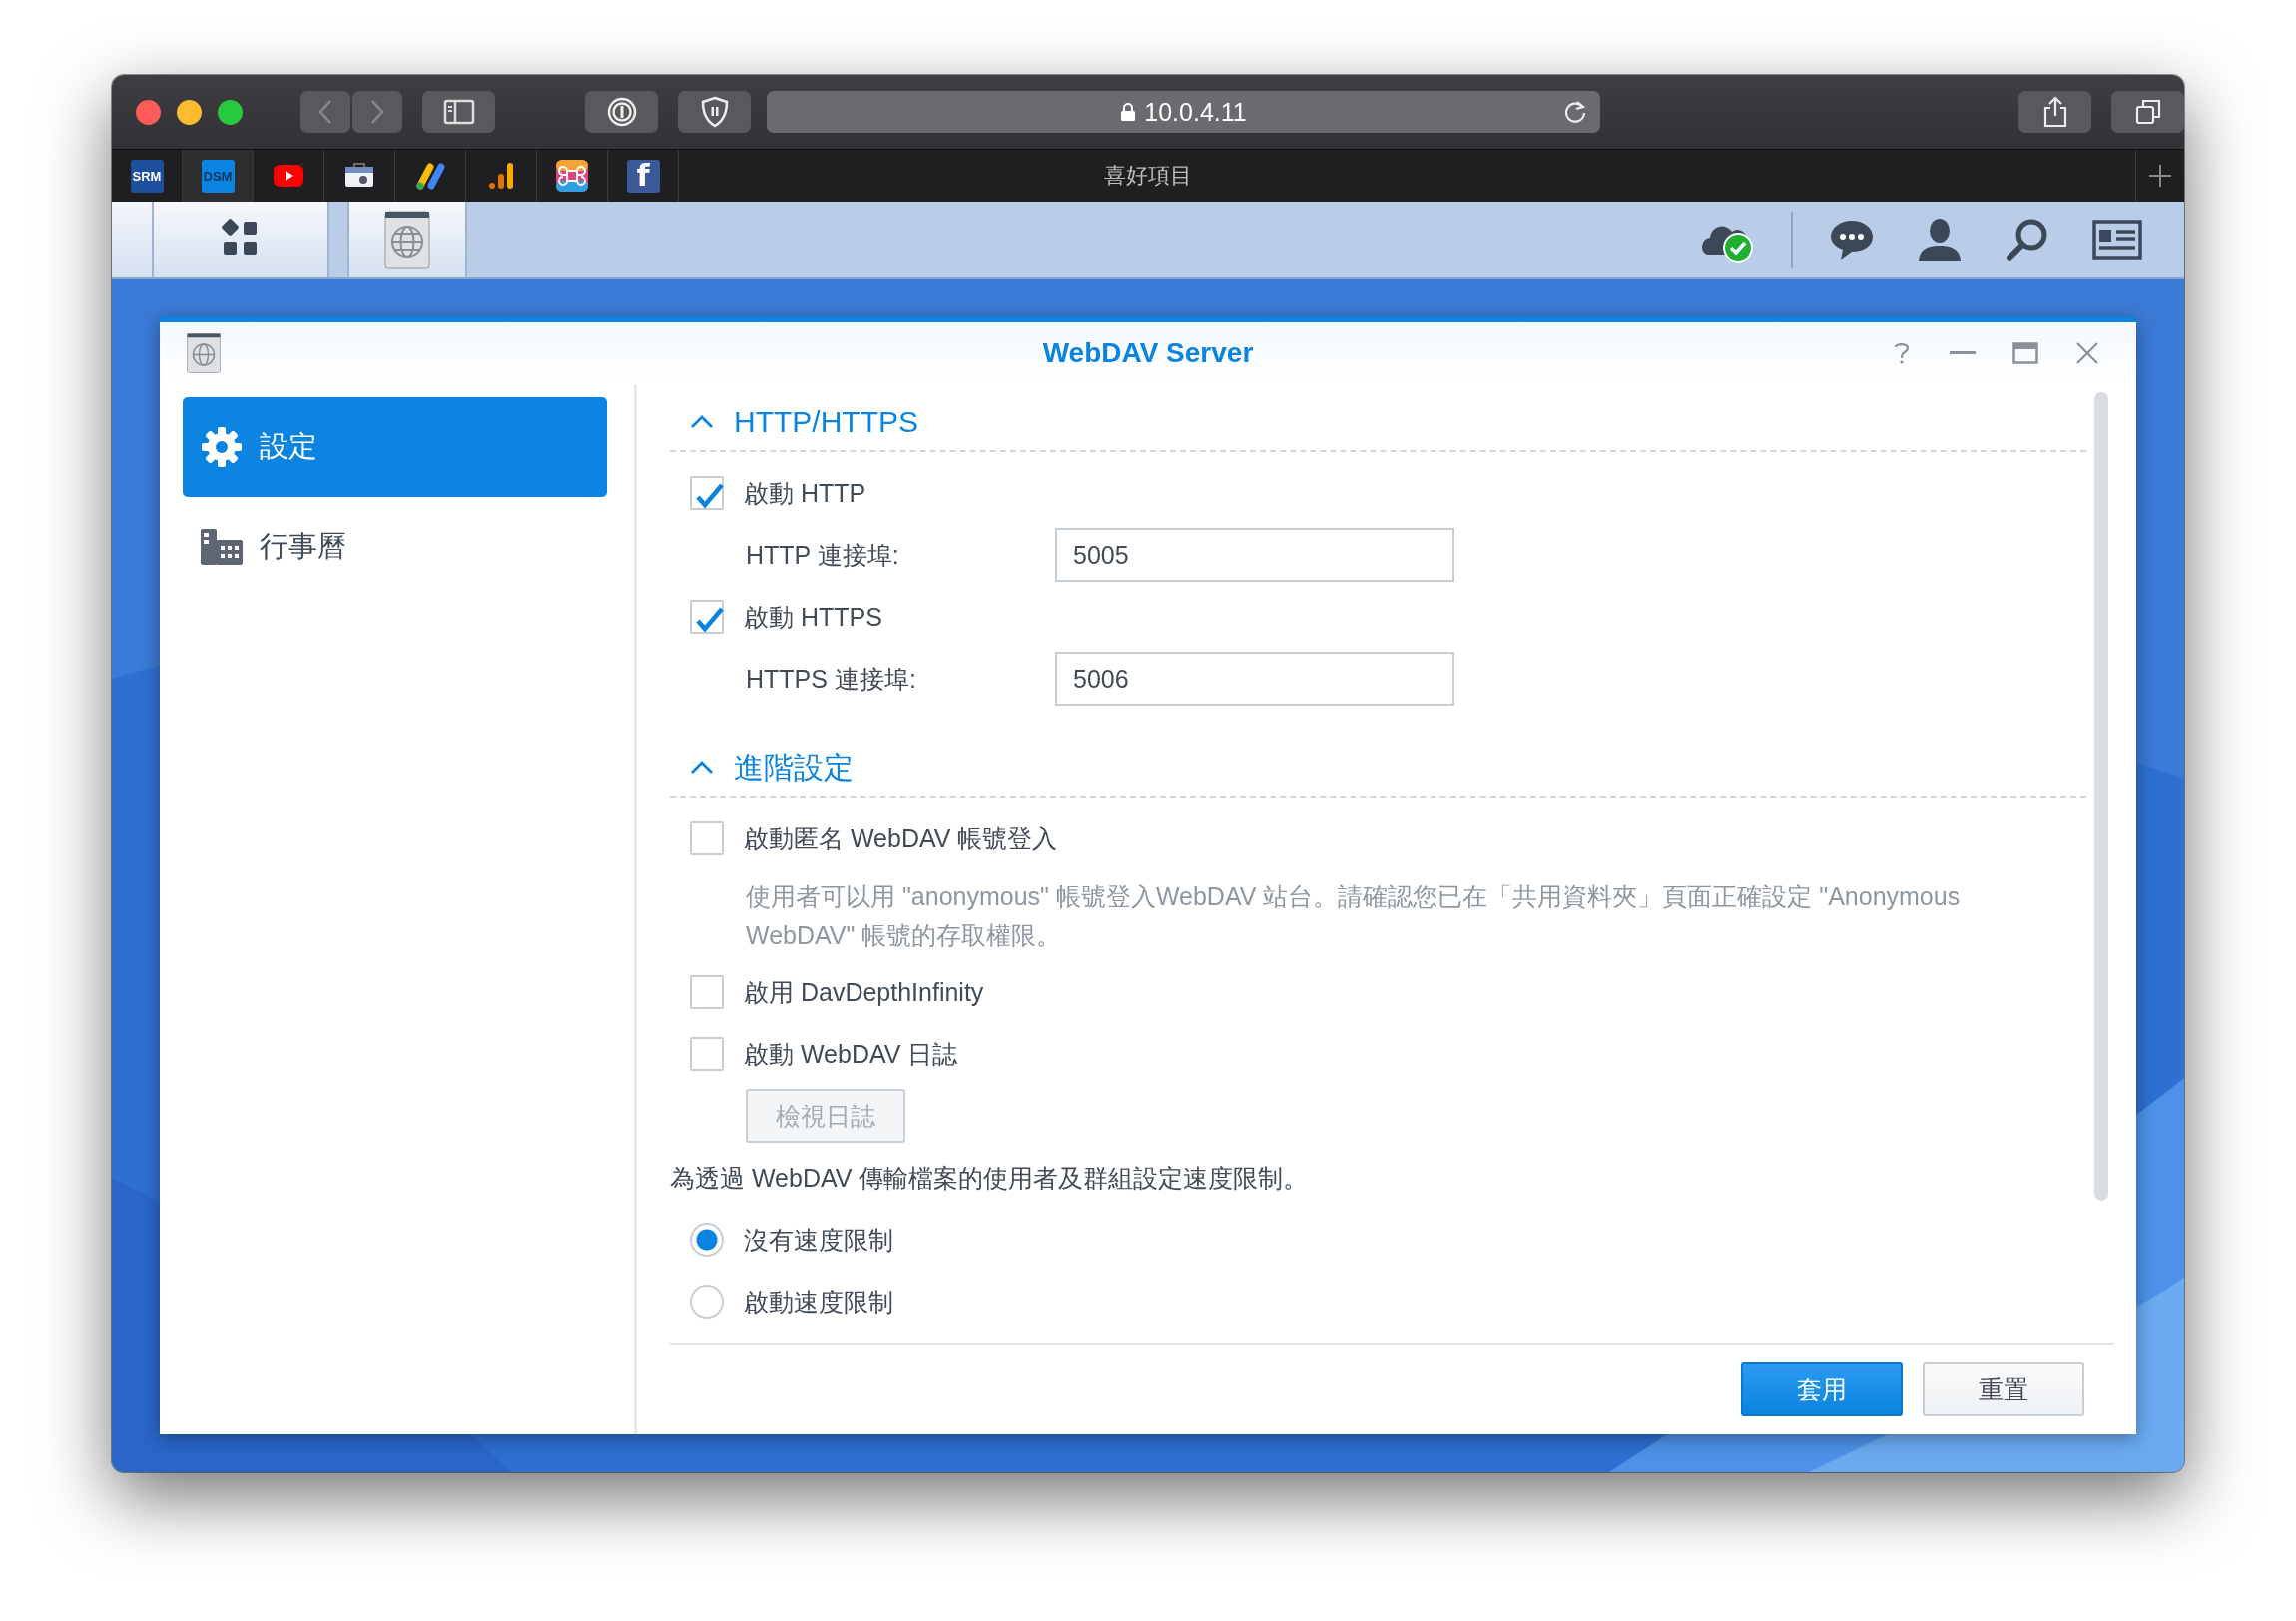  What do you see at coordinates (990, 1178) in the screenshot?
I see `description-text: 為透過 WebDAV 傳輸檔案的使用者及群組設定速度限制。` at bounding box center [990, 1178].